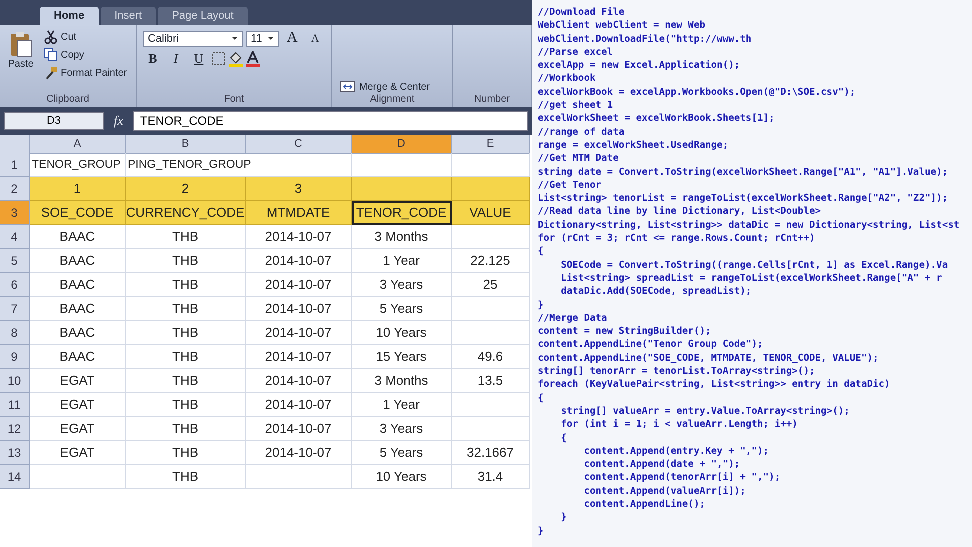 The width and height of the screenshot is (972, 547). Describe the element at coordinates (15, 309) in the screenshot. I see `row-header: 7` at that location.